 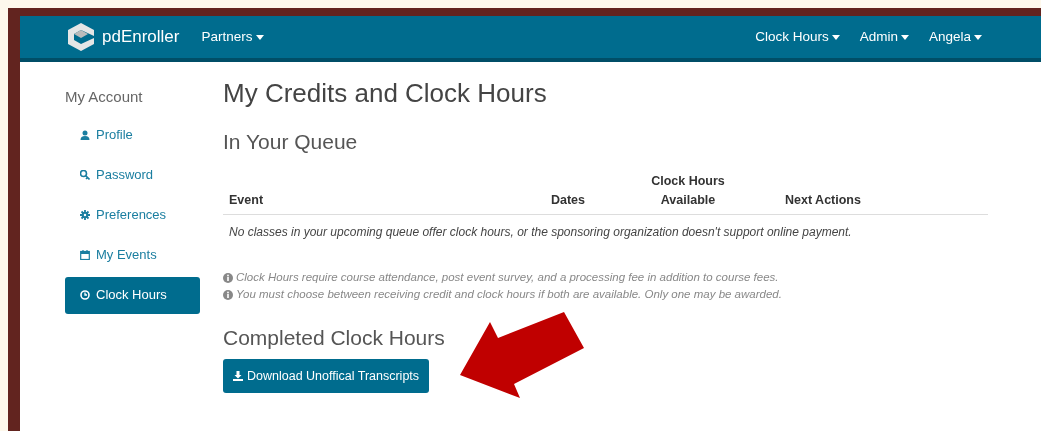 I want to click on nav-menu: Angela, so click(x=955, y=37).